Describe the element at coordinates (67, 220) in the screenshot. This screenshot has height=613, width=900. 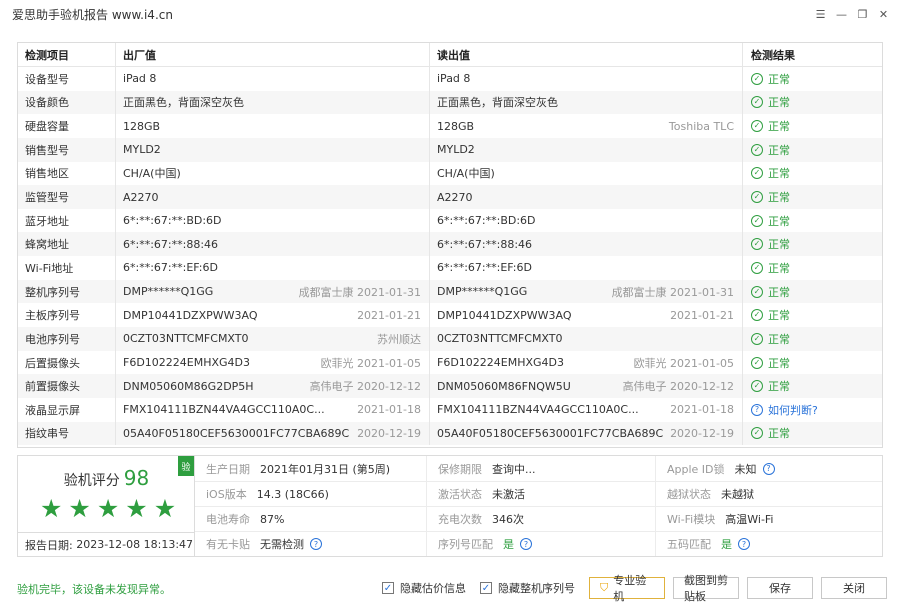
I see `item-name: 蓝牙地址` at that location.